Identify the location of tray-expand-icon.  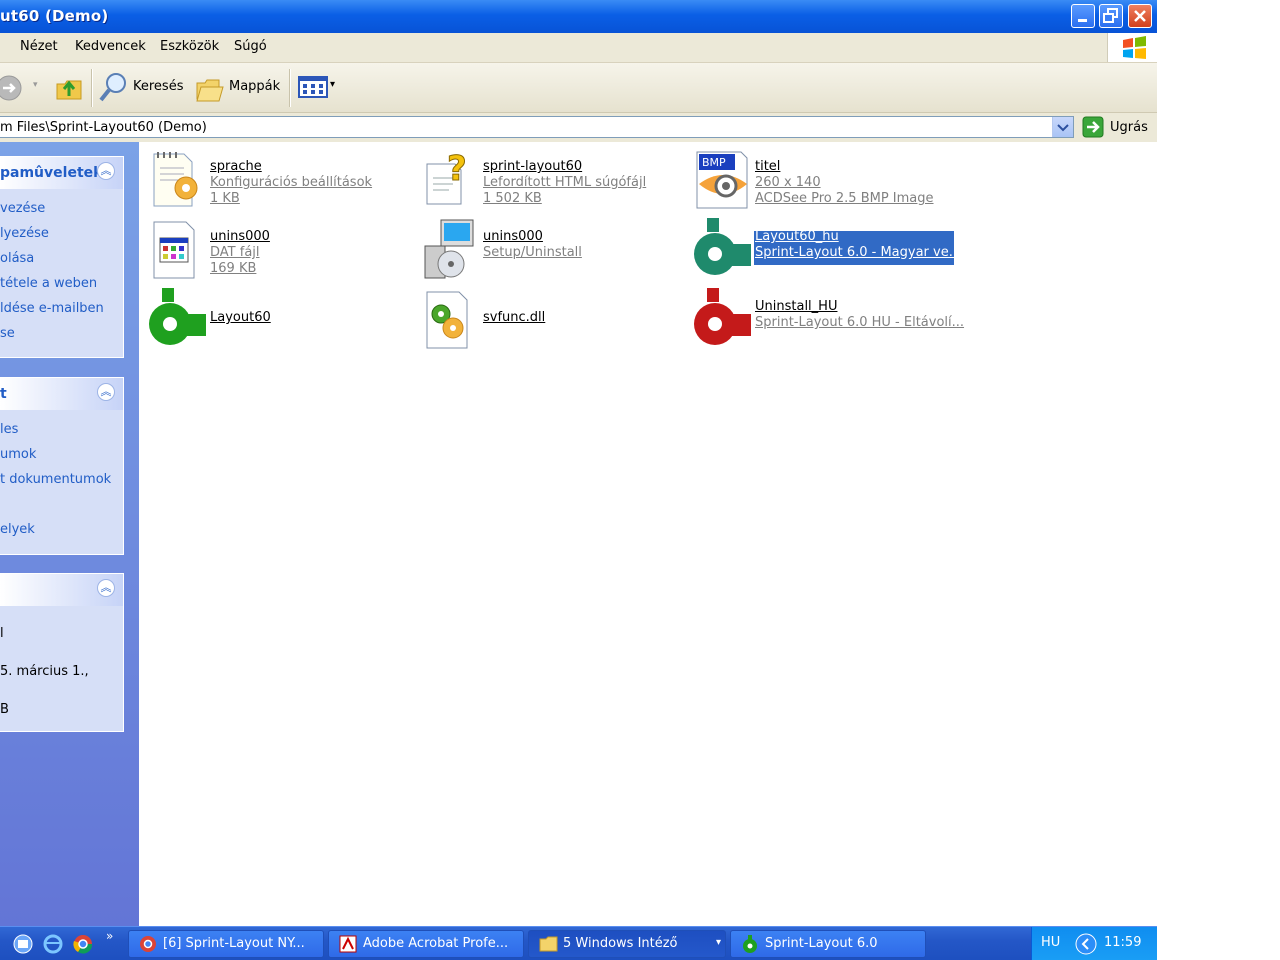
(1086, 944).